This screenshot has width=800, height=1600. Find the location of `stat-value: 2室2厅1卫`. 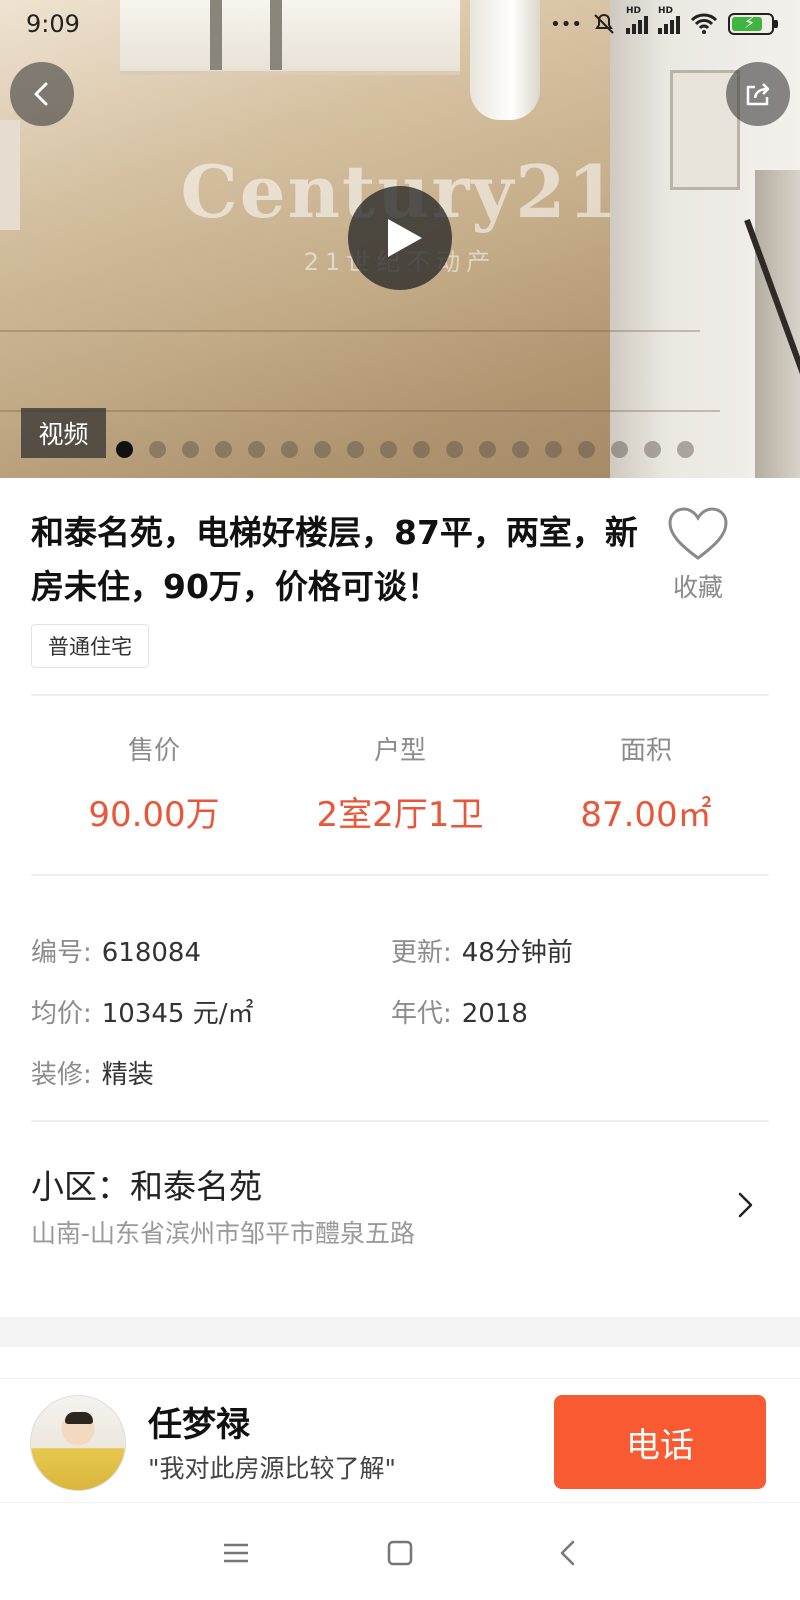

stat-value: 2室2厅1卫 is located at coordinates (400, 815).